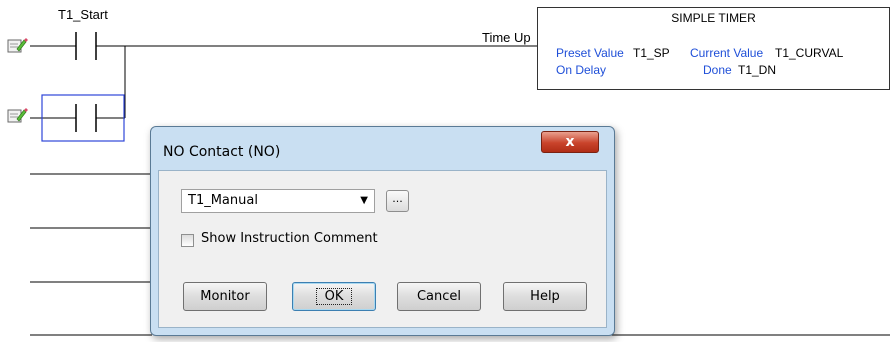 The width and height of the screenshot is (890, 342). Describe the element at coordinates (506, 37) in the screenshot. I see `coil-output-label: Time Up` at that location.